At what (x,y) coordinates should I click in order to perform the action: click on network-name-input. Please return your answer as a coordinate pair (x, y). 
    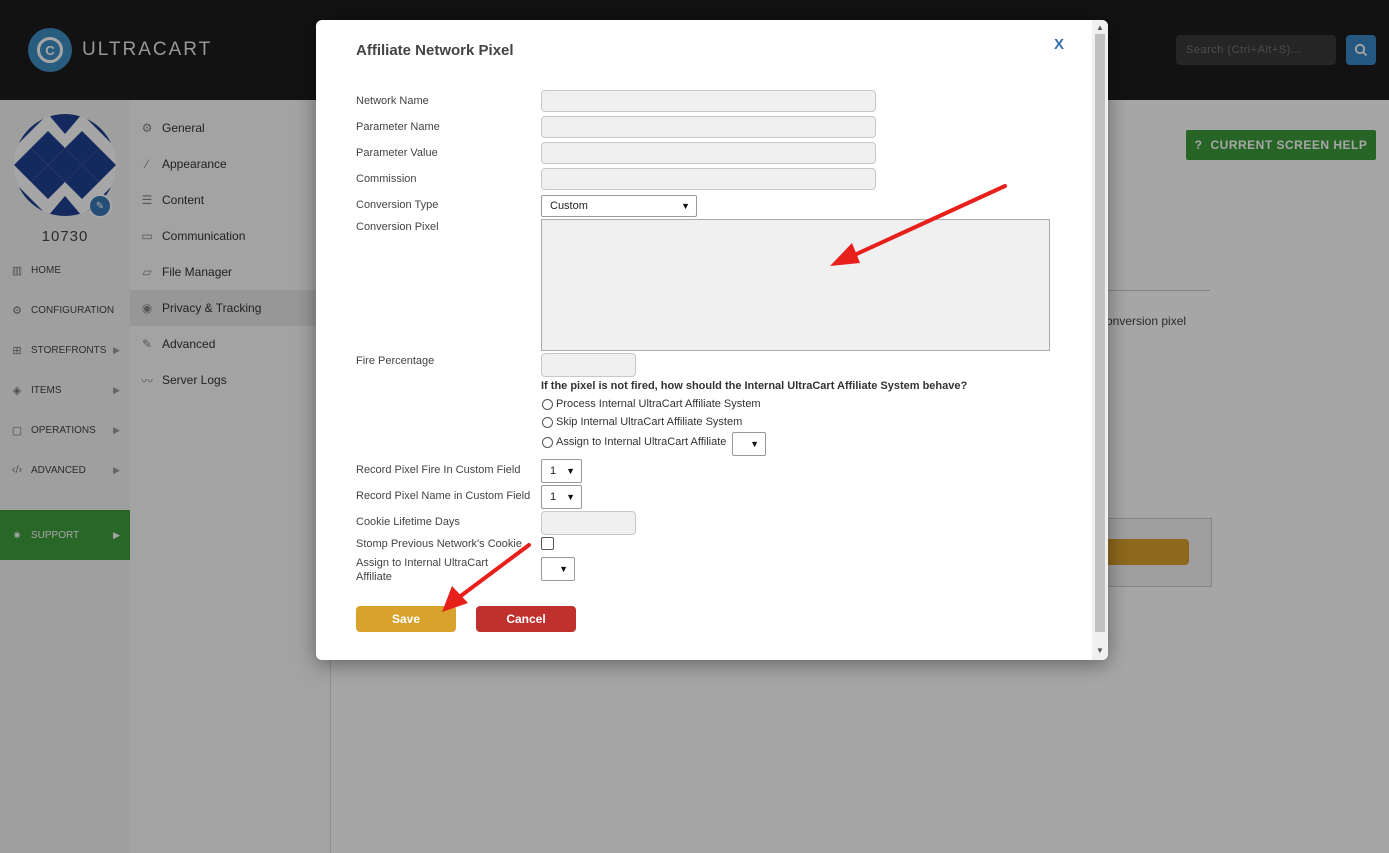
    Looking at the image, I should click on (708, 101).